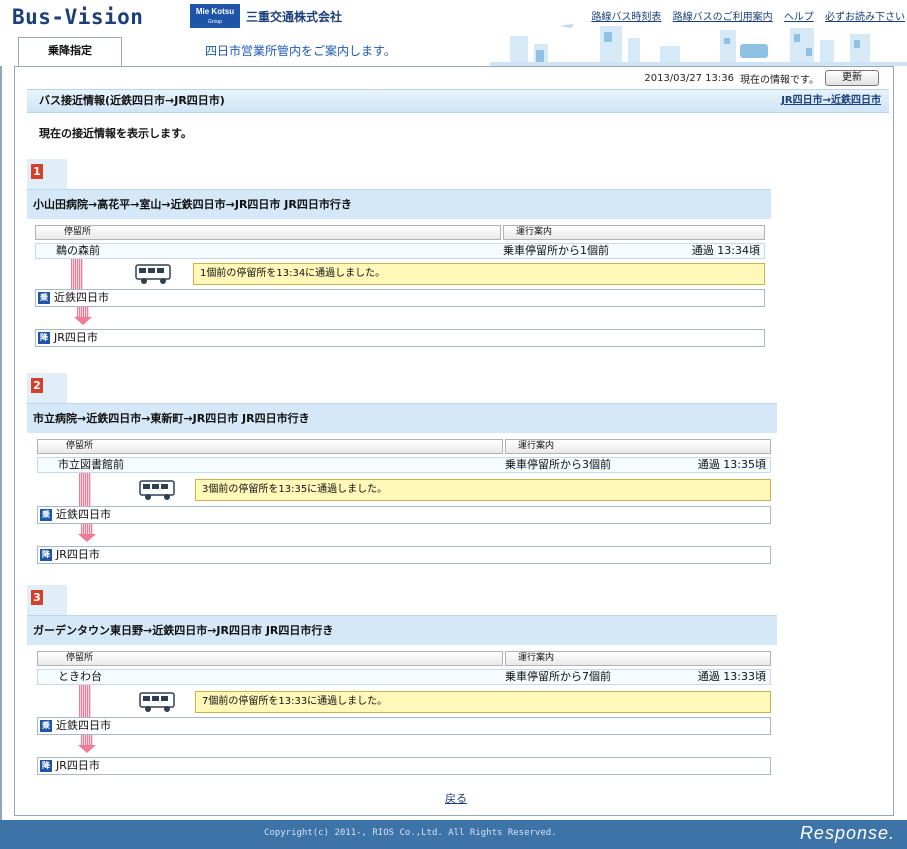 Image resolution: width=907 pixels, height=849 pixels. What do you see at coordinates (399, 204) in the screenshot?
I see `route-title: 小山田病院→高花平→室山→近鉄四日市→JR四日市 JR四日市行き` at bounding box center [399, 204].